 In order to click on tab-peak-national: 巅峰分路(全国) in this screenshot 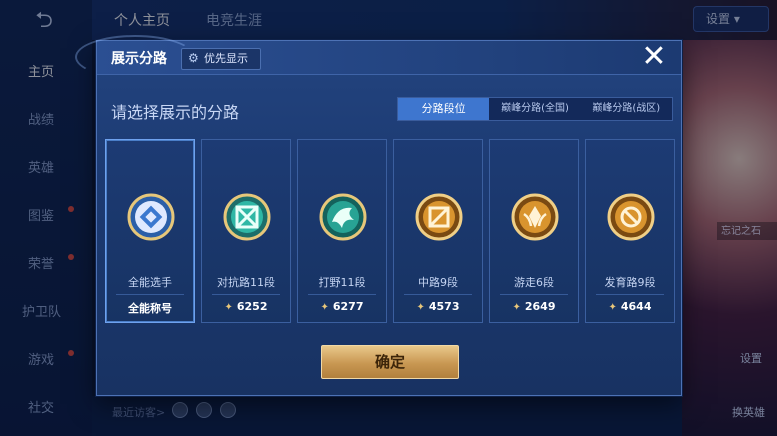, I will do `click(534, 109)`.